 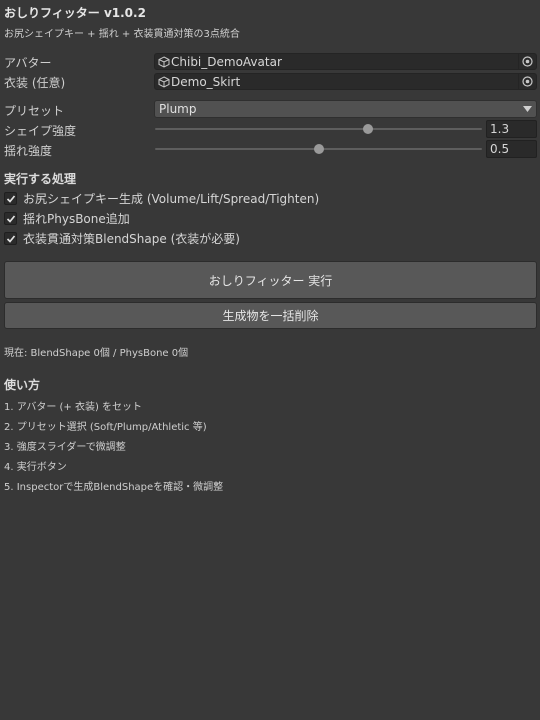 I want to click on triangle-down-icon, so click(x=527, y=109).